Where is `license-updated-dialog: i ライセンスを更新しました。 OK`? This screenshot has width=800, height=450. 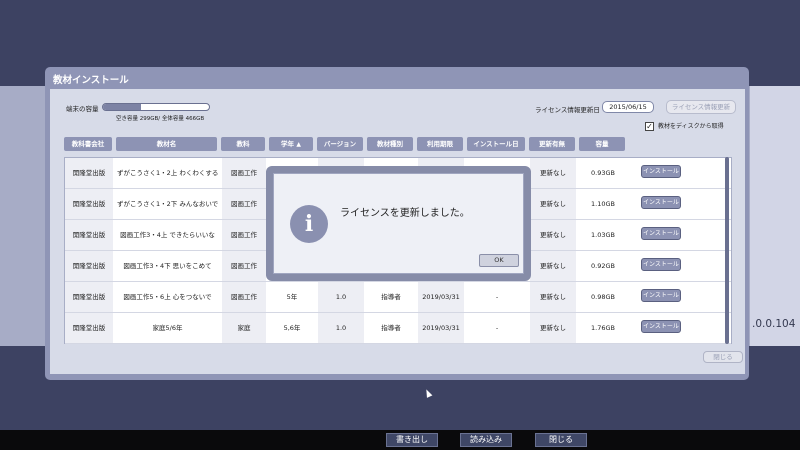 license-updated-dialog: i ライセンスを更新しました。 OK is located at coordinates (398, 223).